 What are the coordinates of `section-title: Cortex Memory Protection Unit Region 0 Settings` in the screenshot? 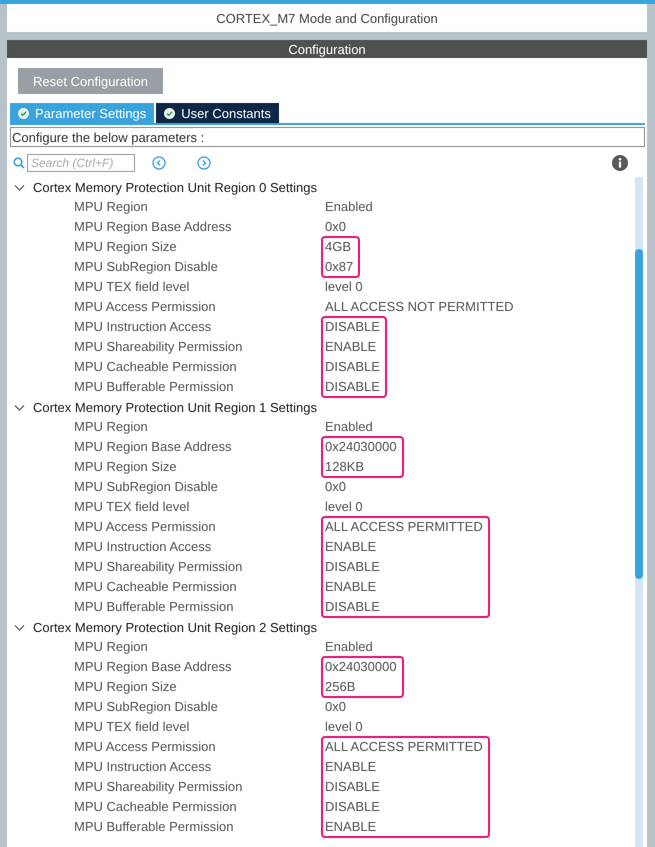 It's located at (175, 187).